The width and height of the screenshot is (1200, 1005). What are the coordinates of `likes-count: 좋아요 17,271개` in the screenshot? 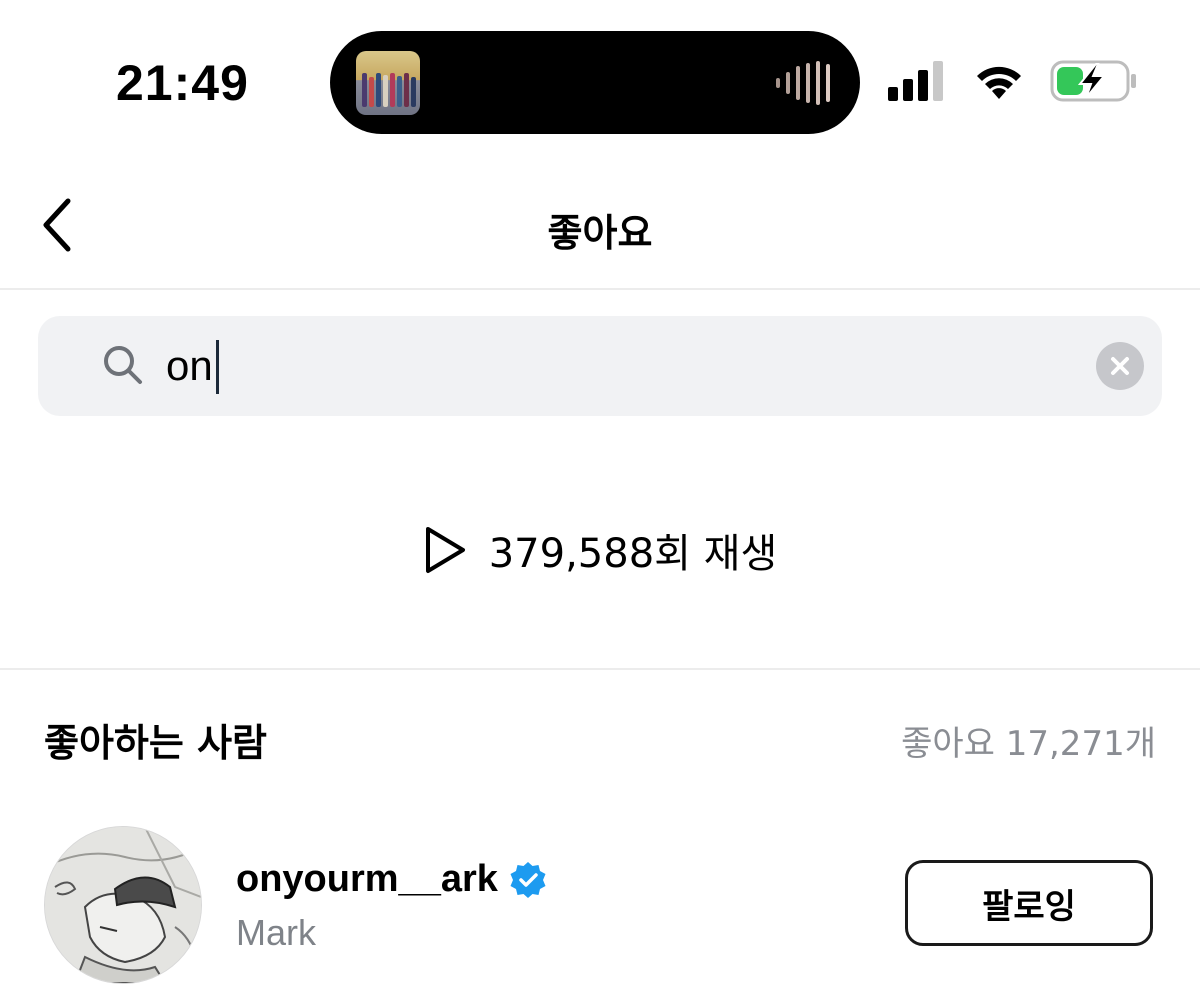 It's located at (1028, 744).